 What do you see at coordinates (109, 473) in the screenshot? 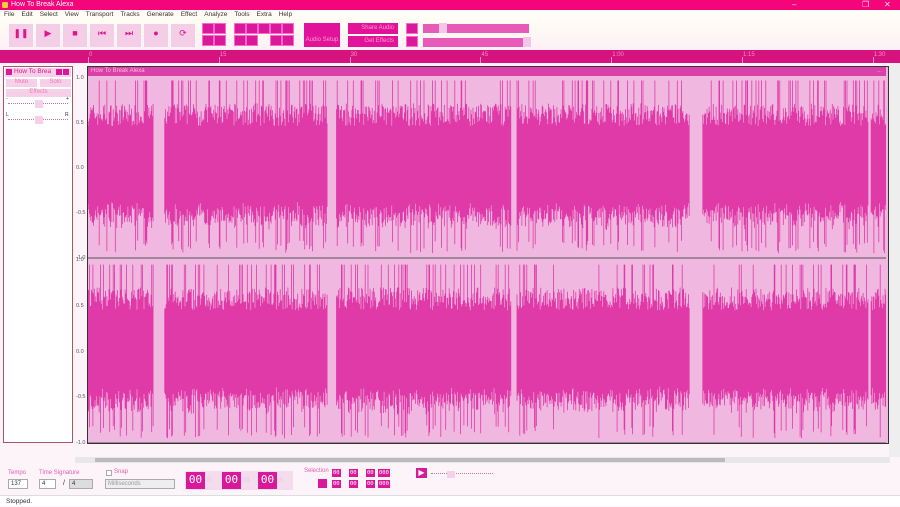
I see `snap-checkbox` at bounding box center [109, 473].